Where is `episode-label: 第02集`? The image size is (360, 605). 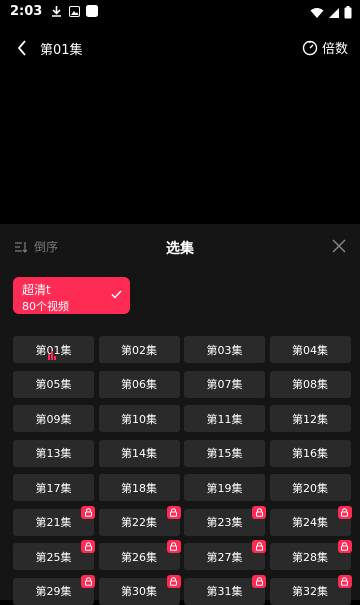 episode-label: 第02集 is located at coordinates (139, 350).